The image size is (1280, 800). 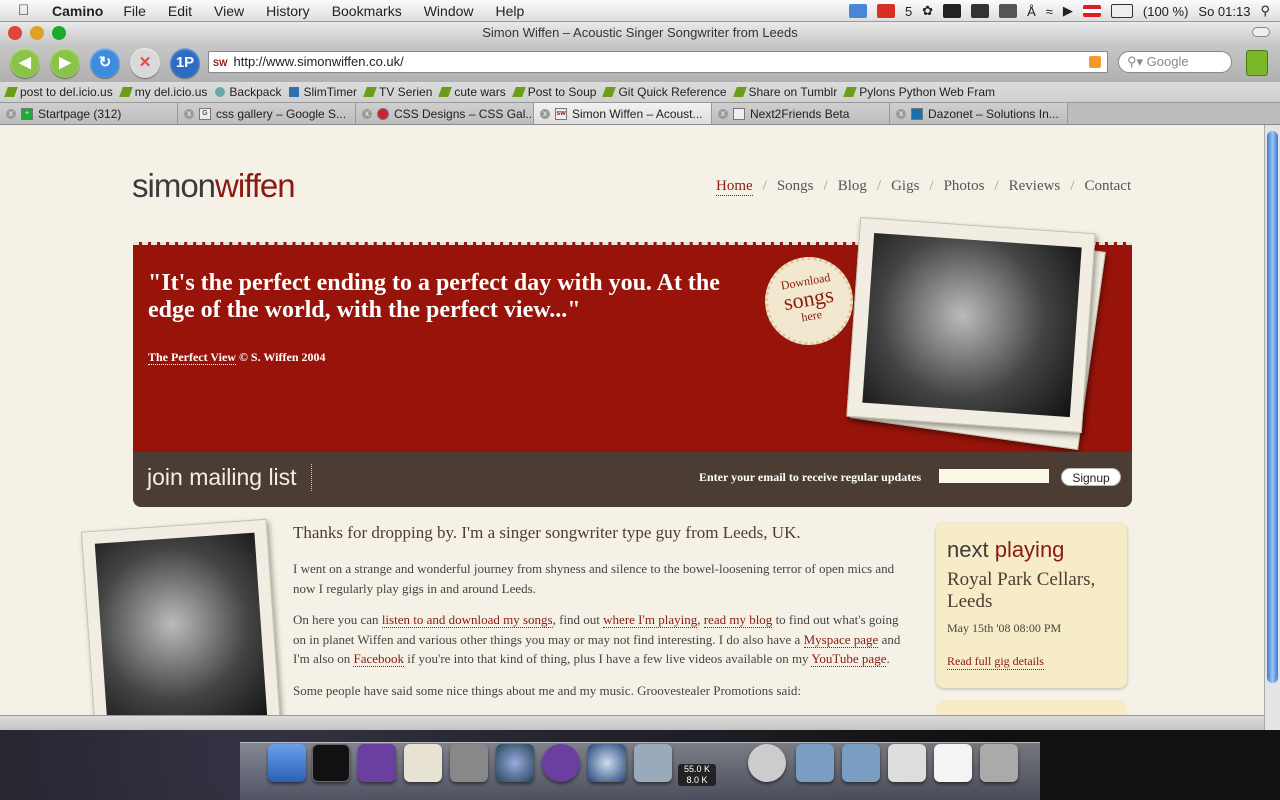 What do you see at coordinates (1121, 11) in the screenshot?
I see `battery-icon` at bounding box center [1121, 11].